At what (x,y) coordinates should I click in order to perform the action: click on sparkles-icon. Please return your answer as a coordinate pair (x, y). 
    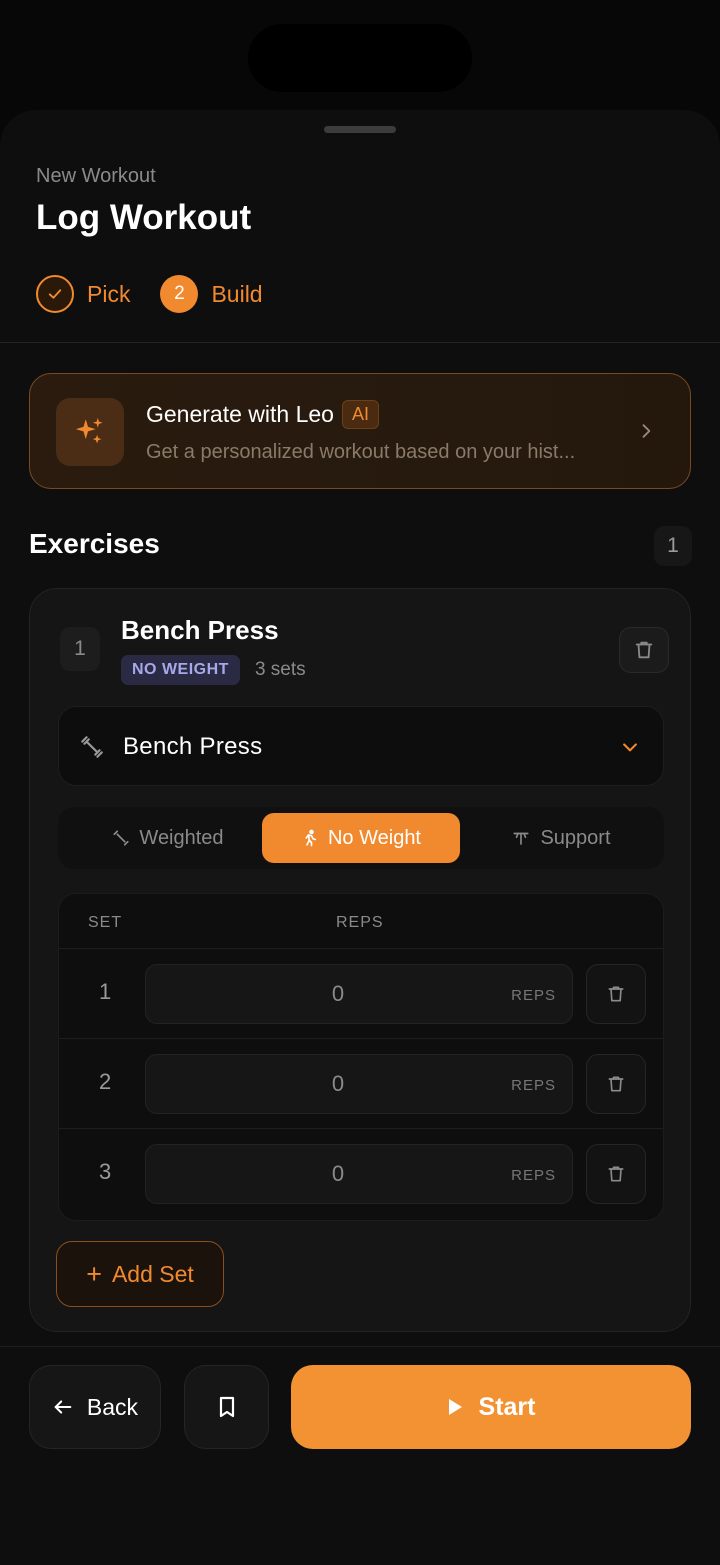
    Looking at the image, I should click on (90, 432).